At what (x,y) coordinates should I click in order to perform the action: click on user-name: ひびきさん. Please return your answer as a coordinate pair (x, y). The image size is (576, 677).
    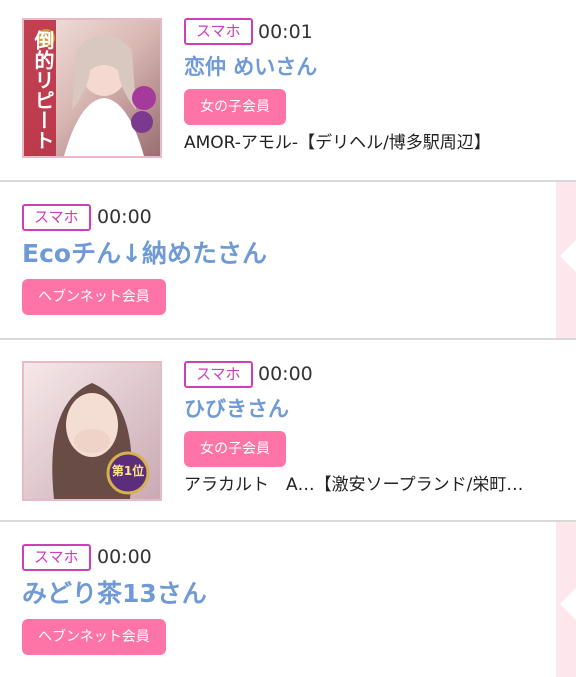
    Looking at the image, I should click on (236, 409).